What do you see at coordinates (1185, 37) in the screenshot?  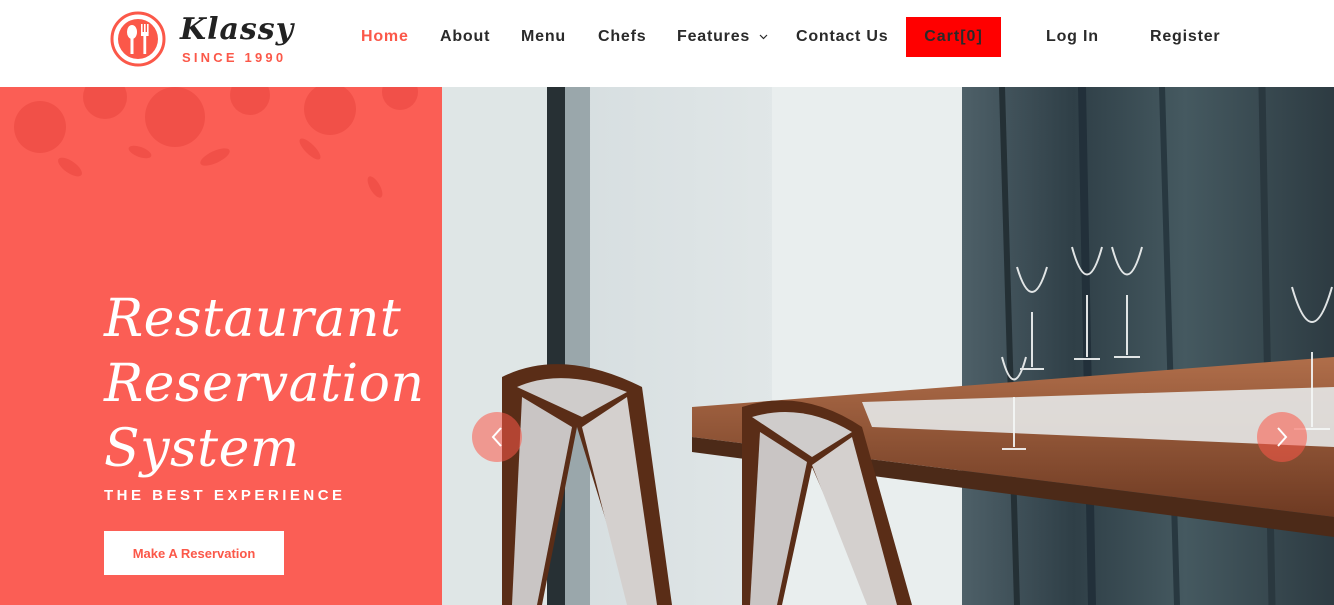 I see `register-link: Register` at bounding box center [1185, 37].